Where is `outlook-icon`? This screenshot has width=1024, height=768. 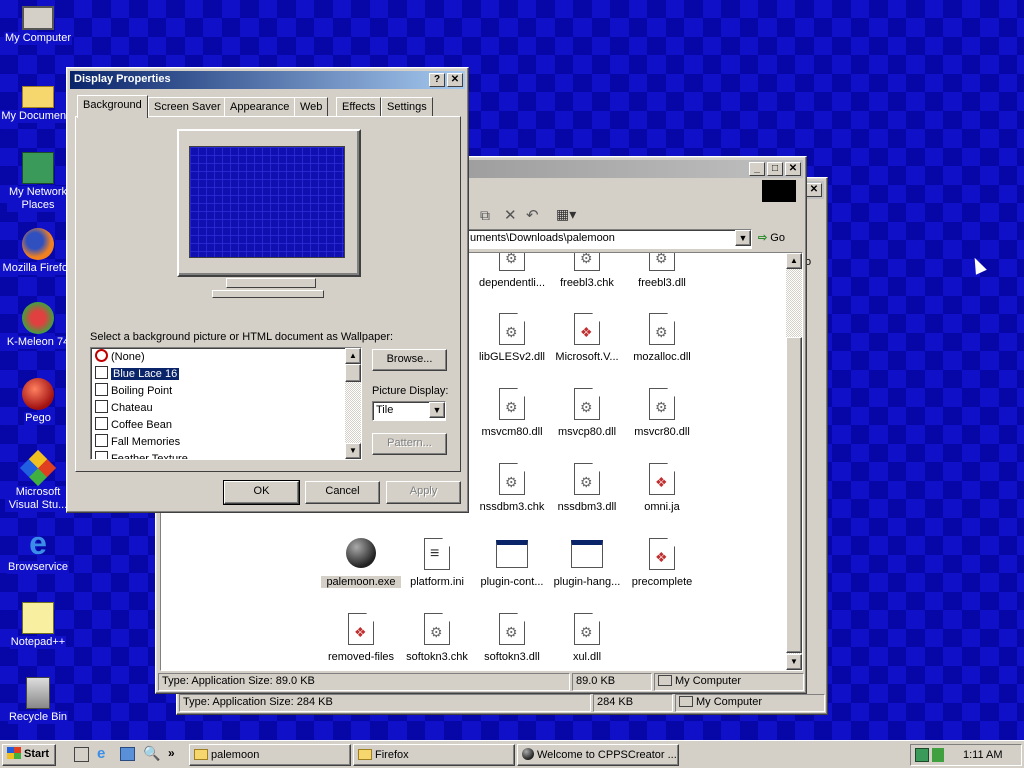 outlook-icon is located at coordinates (127, 754).